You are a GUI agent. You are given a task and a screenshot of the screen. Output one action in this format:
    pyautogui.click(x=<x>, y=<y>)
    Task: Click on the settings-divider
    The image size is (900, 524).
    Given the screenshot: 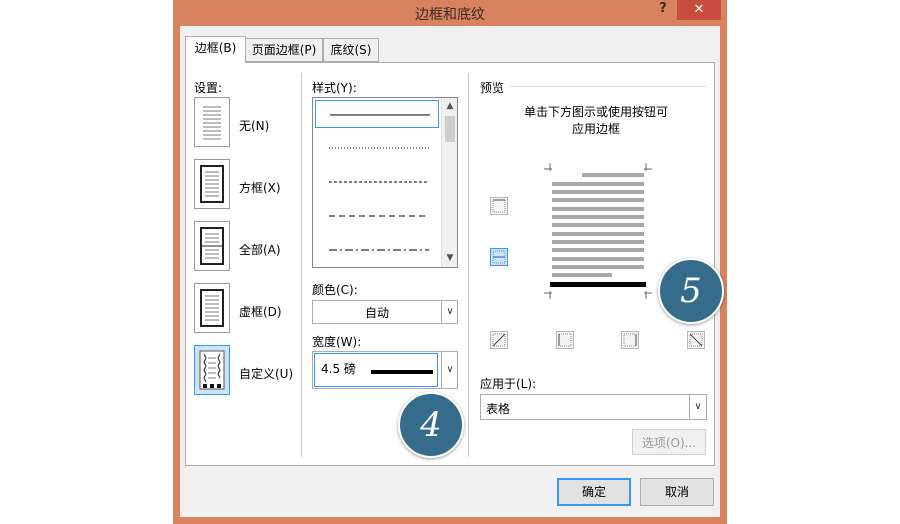 What is the action you would take?
    pyautogui.click(x=301, y=265)
    